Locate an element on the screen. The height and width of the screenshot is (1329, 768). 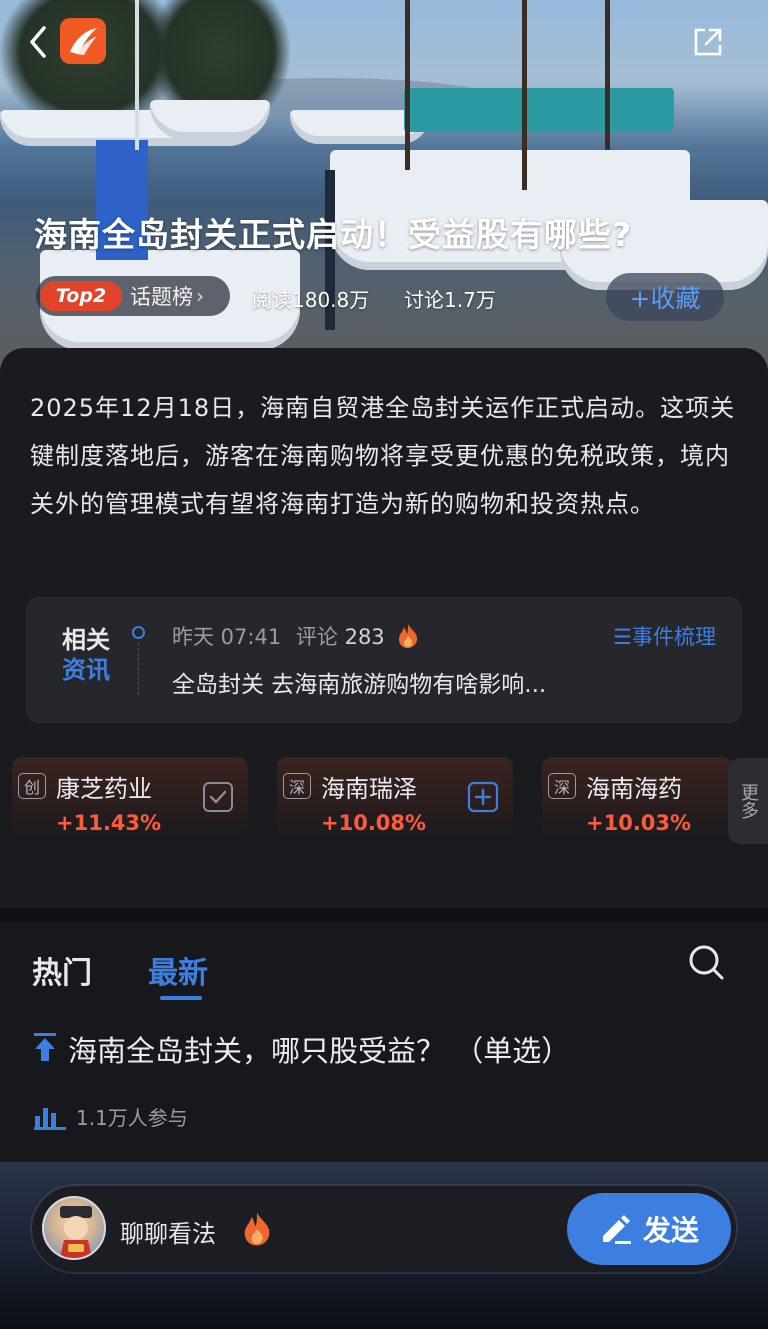
rank-label: 话题榜 is located at coordinates (161, 297).